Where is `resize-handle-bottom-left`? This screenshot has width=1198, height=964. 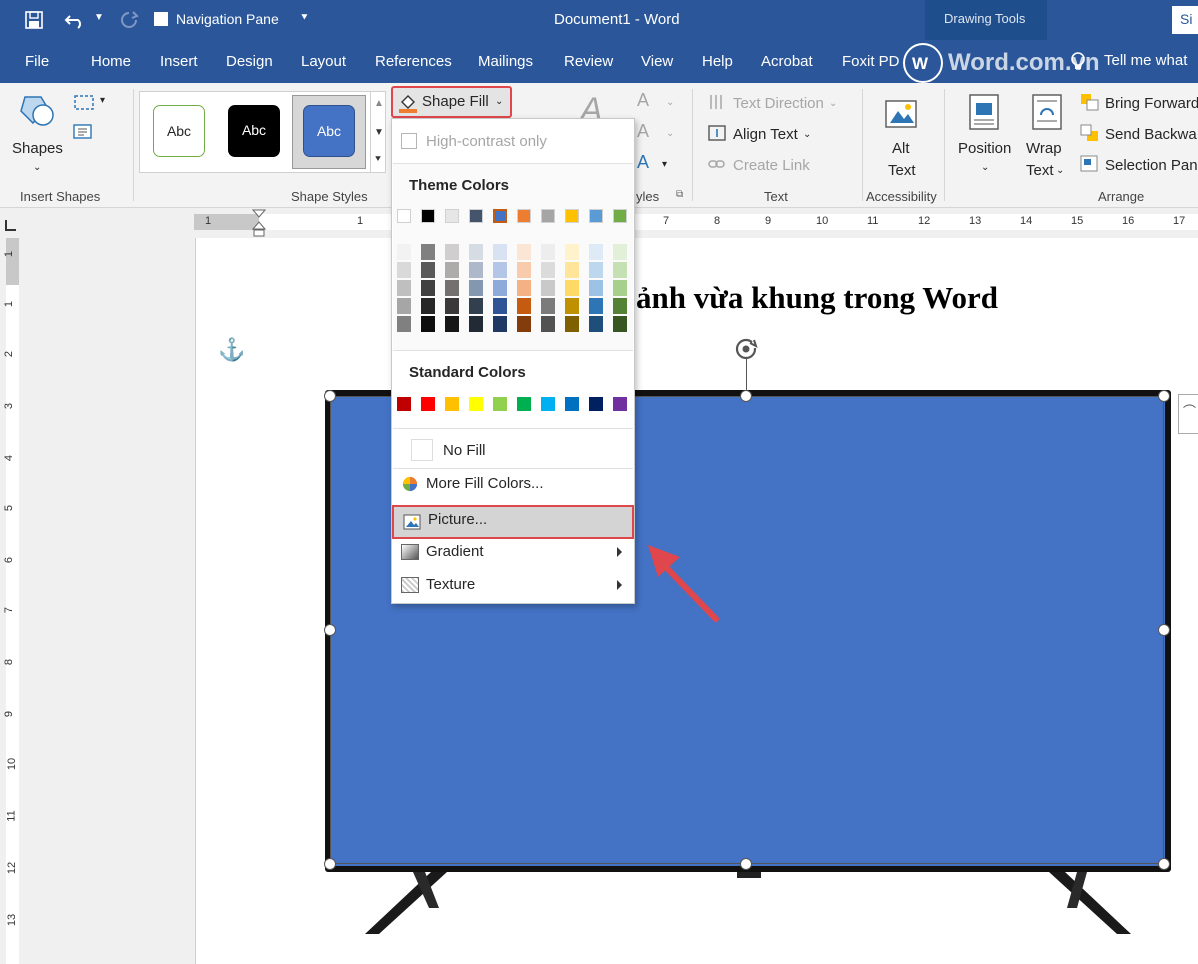
resize-handle-bottom-left is located at coordinates (330, 864).